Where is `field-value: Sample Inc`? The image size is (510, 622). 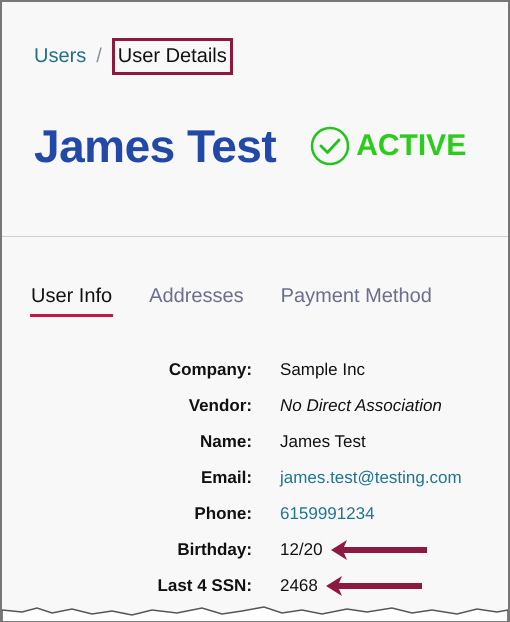
field-value: Sample Inc is located at coordinates (323, 370).